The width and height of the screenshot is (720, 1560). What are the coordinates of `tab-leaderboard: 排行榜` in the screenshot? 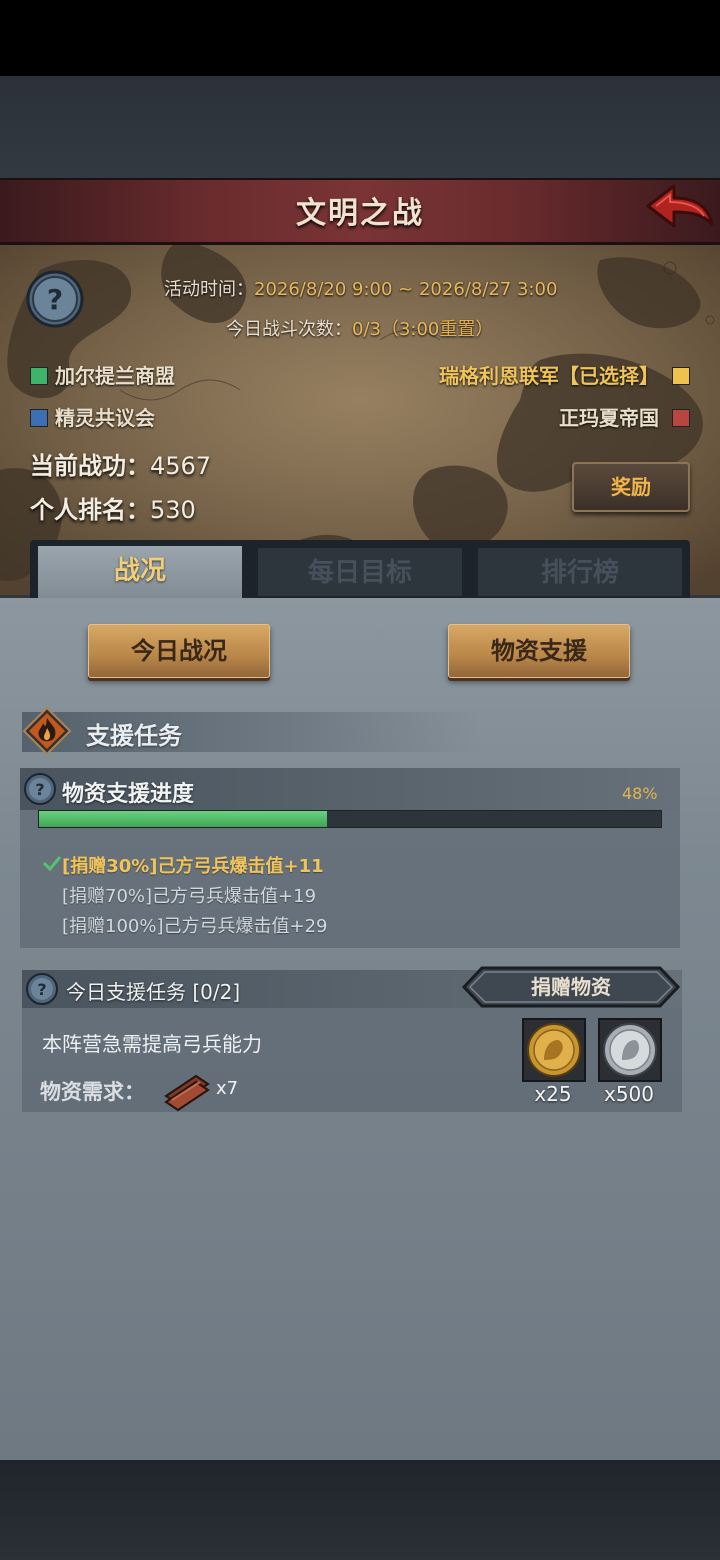 It's located at (580, 572).